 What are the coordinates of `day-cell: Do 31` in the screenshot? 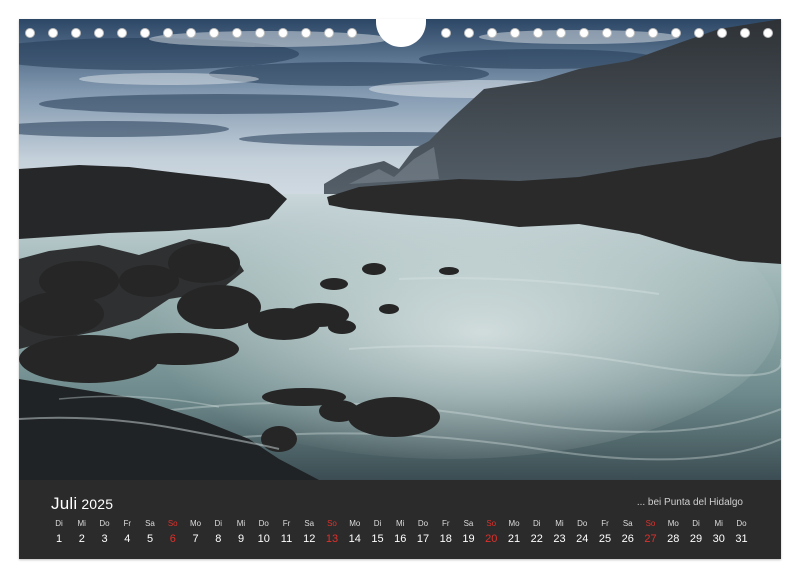 It's located at (742, 532).